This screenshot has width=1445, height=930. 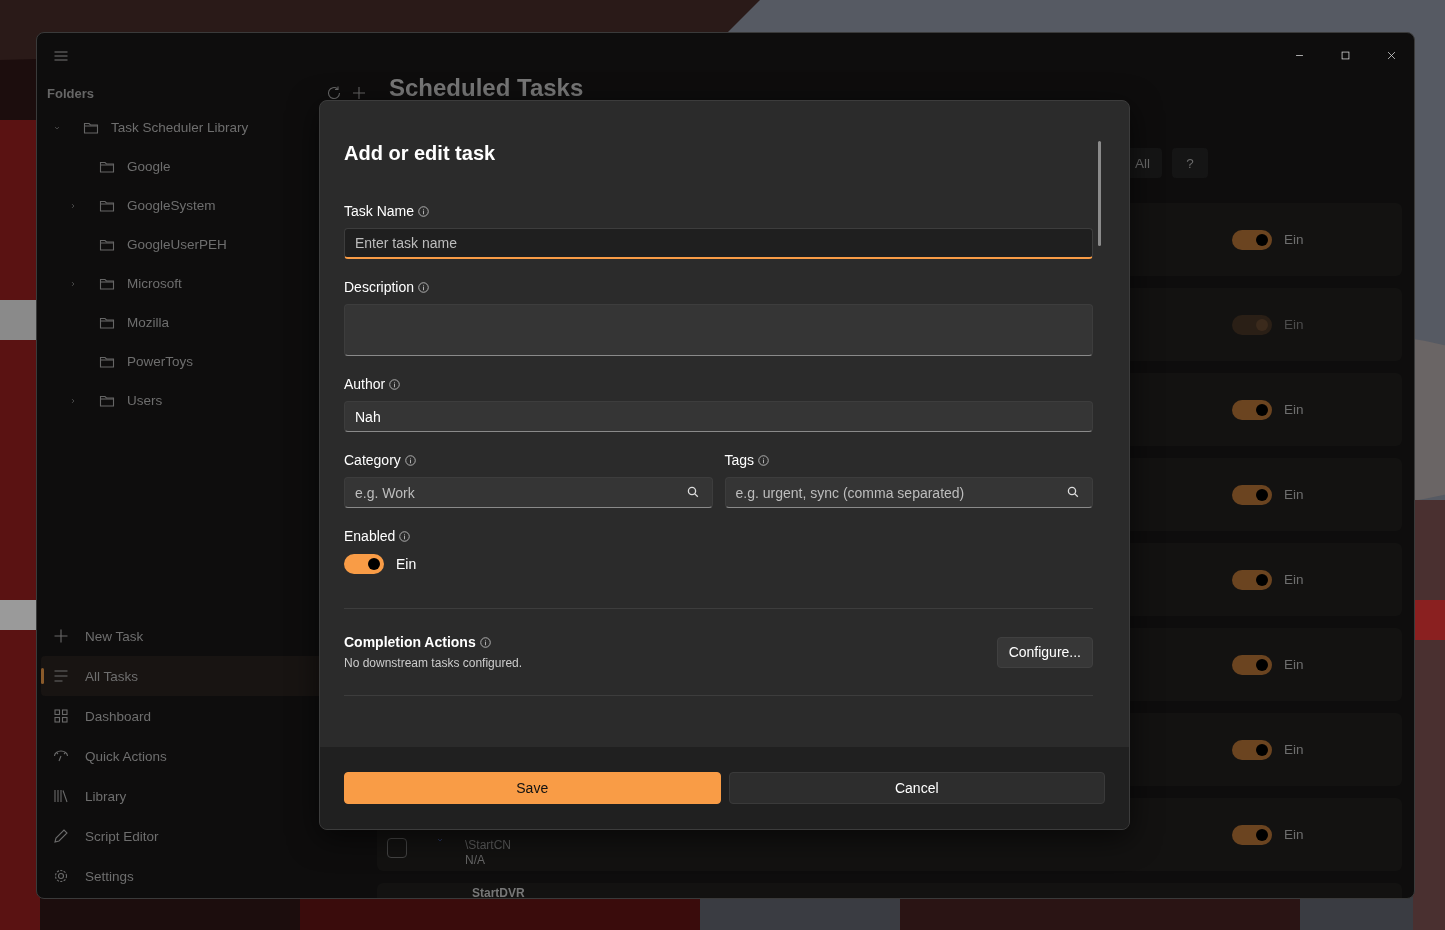 What do you see at coordinates (149, 166) in the screenshot?
I see `folder-label: Google` at bounding box center [149, 166].